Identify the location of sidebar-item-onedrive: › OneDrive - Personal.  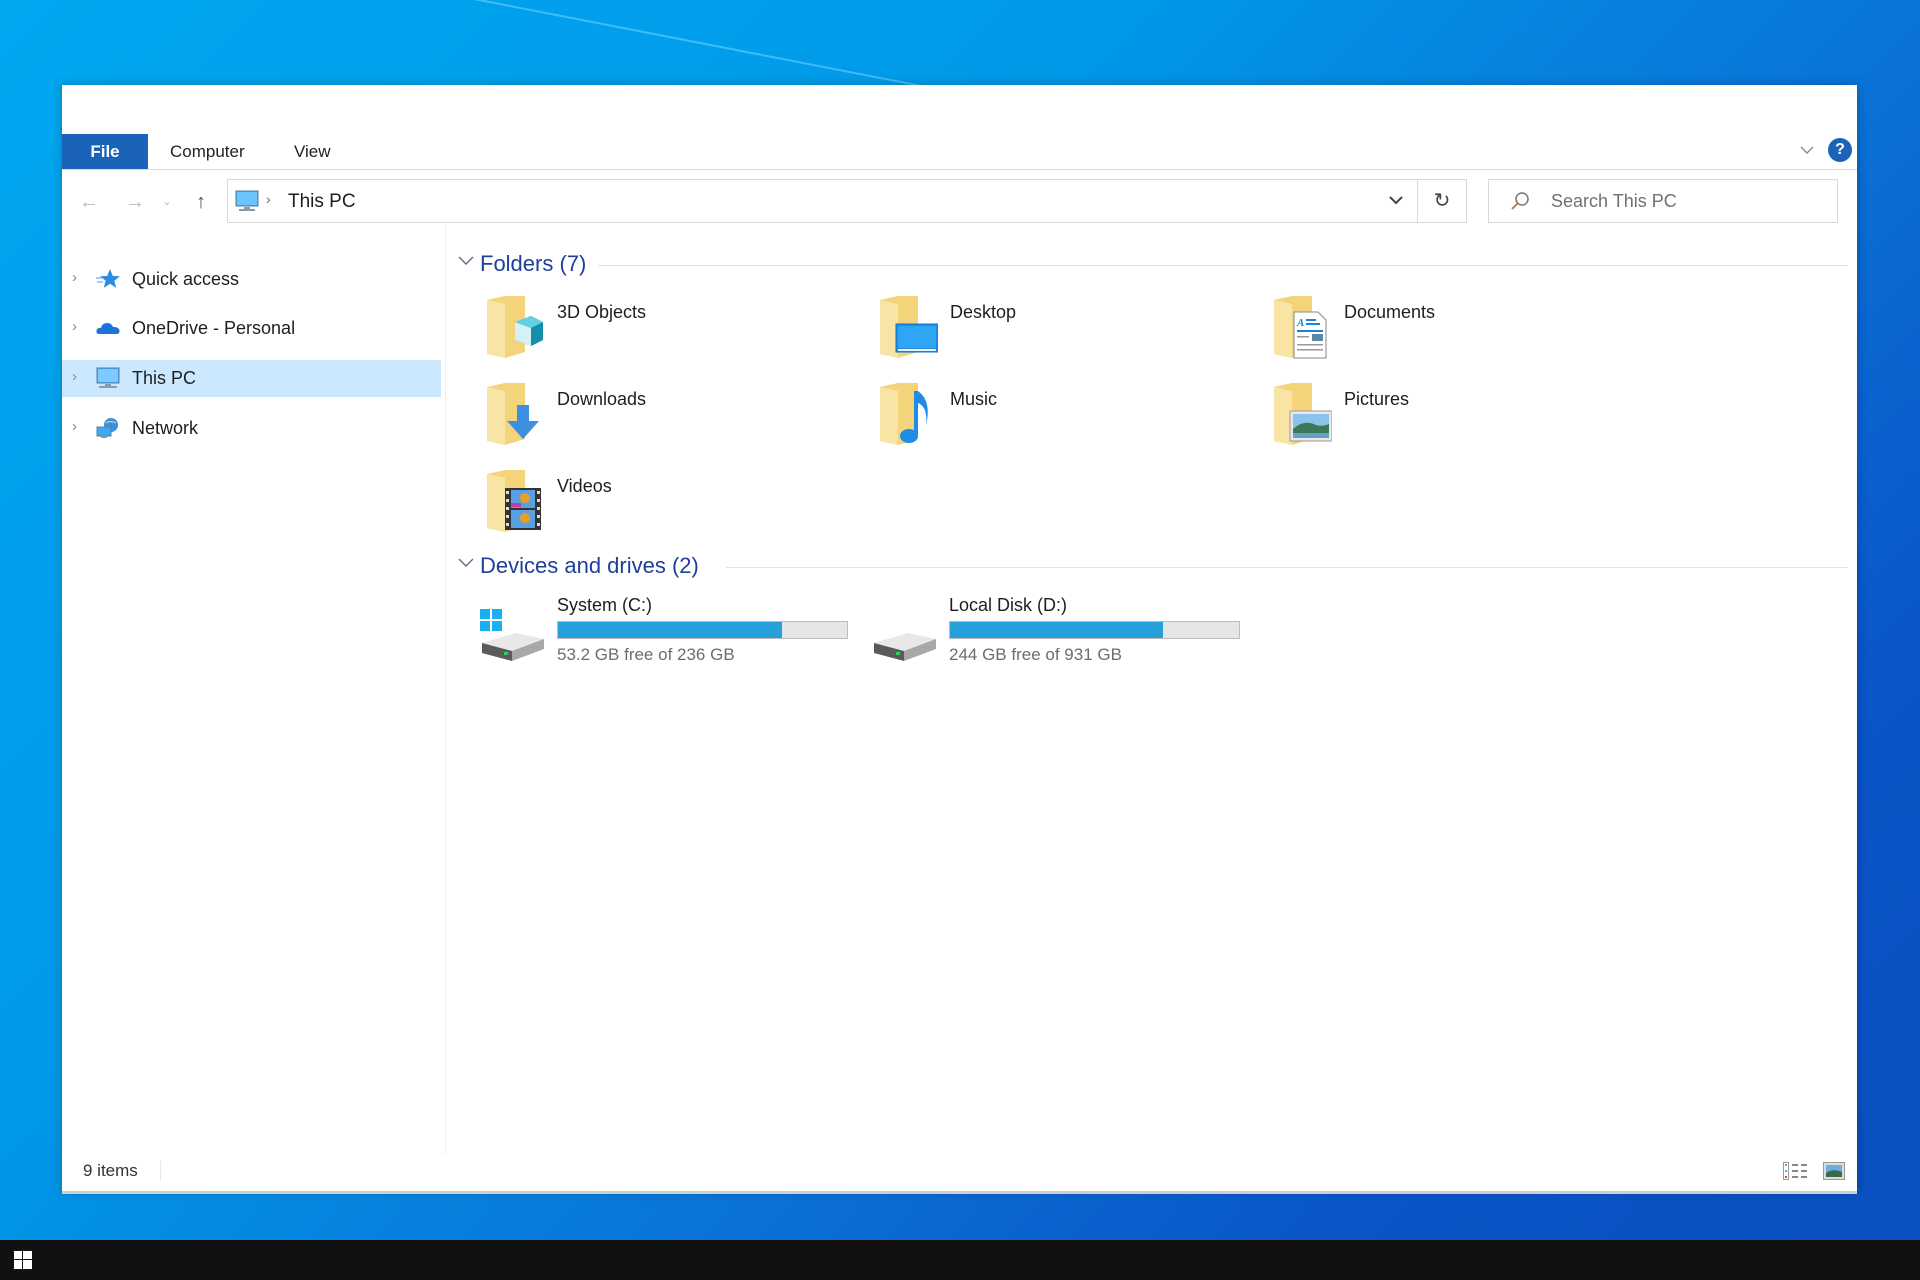
(251, 328).